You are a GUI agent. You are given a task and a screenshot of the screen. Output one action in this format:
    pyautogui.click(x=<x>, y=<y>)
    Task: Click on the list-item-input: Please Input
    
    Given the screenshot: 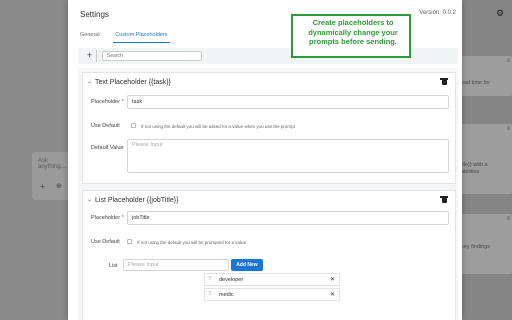 What is the action you would take?
    pyautogui.click(x=176, y=265)
    